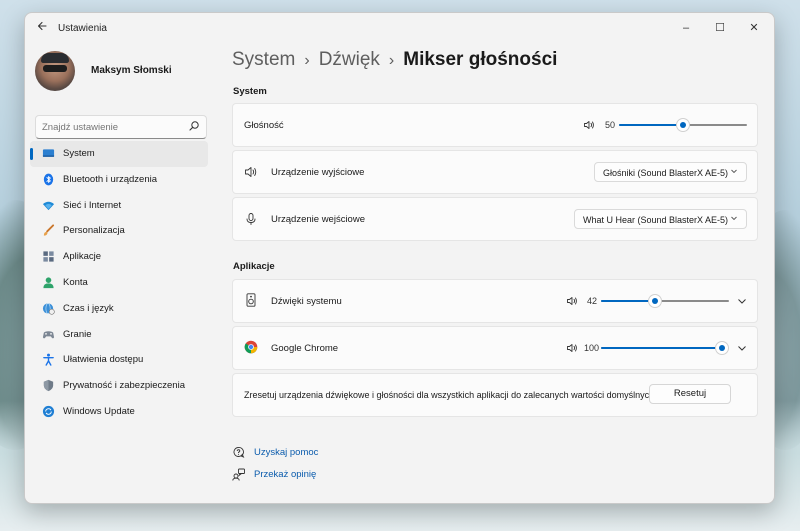 This screenshot has height=531, width=800. I want to click on sidebar-item-label: Windows Update, so click(99, 411).